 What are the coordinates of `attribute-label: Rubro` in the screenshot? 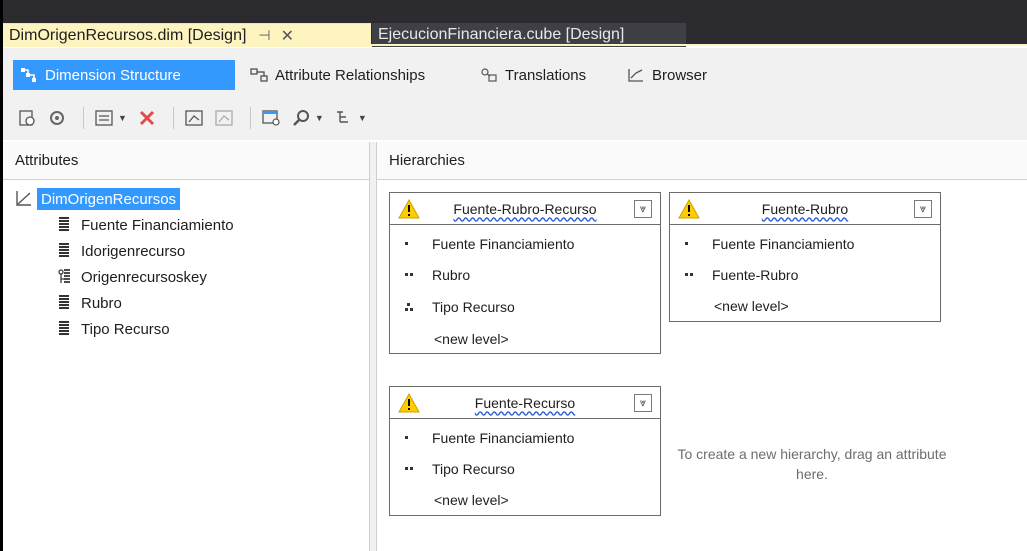 It's located at (101, 303).